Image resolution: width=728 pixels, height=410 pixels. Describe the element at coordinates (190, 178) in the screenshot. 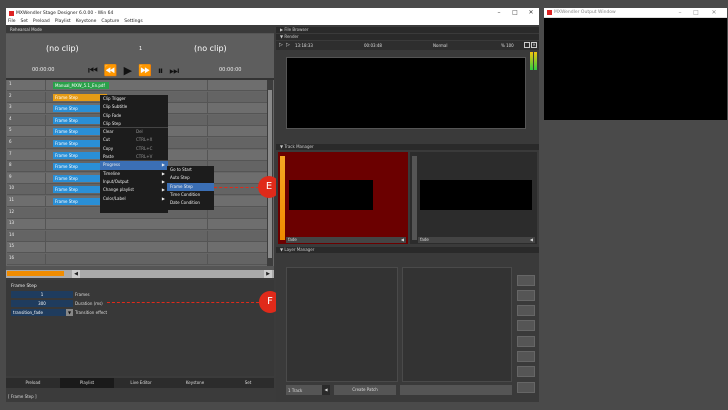

I see `submenu-item-auto-step: Auto Step` at that location.